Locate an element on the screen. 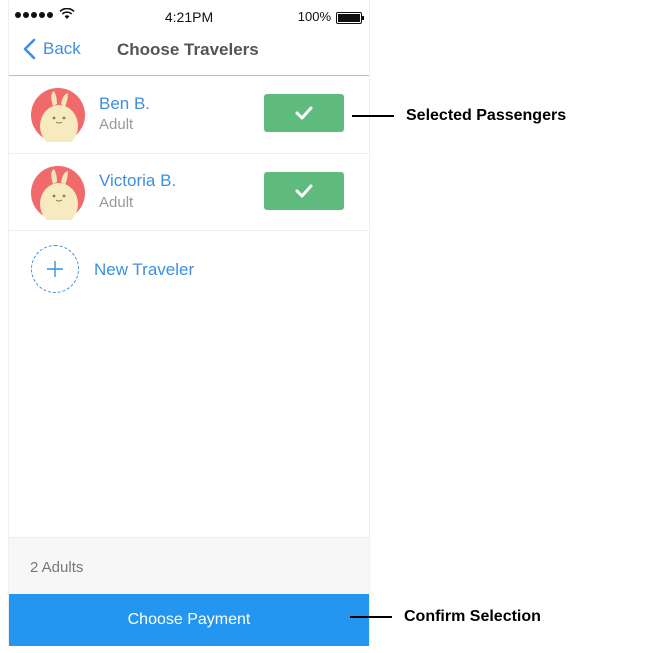 The image size is (655, 653). add-traveler-button is located at coordinates (55, 269).